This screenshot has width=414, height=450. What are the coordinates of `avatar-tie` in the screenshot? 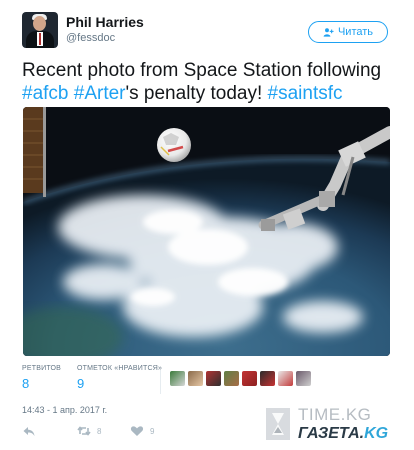 It's located at (40, 39).